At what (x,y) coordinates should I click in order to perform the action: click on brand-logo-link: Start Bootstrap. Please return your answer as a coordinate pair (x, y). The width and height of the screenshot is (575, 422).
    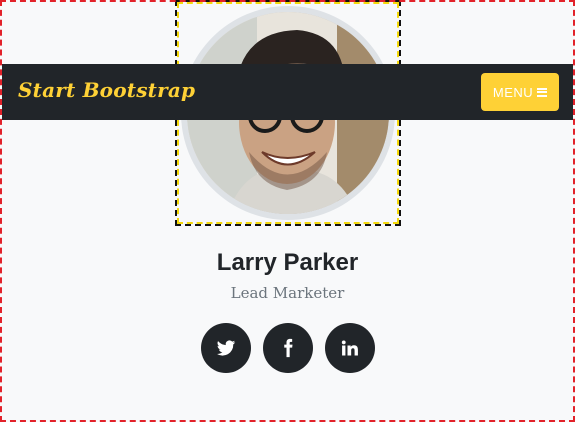
    Looking at the image, I should click on (106, 90).